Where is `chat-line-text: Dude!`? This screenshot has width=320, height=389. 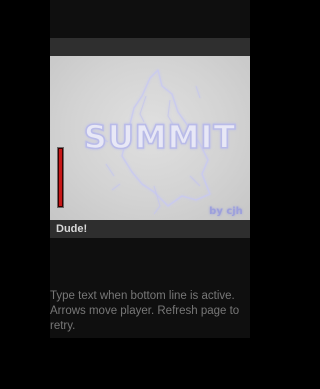 chat-line-text: Dude! is located at coordinates (72, 229).